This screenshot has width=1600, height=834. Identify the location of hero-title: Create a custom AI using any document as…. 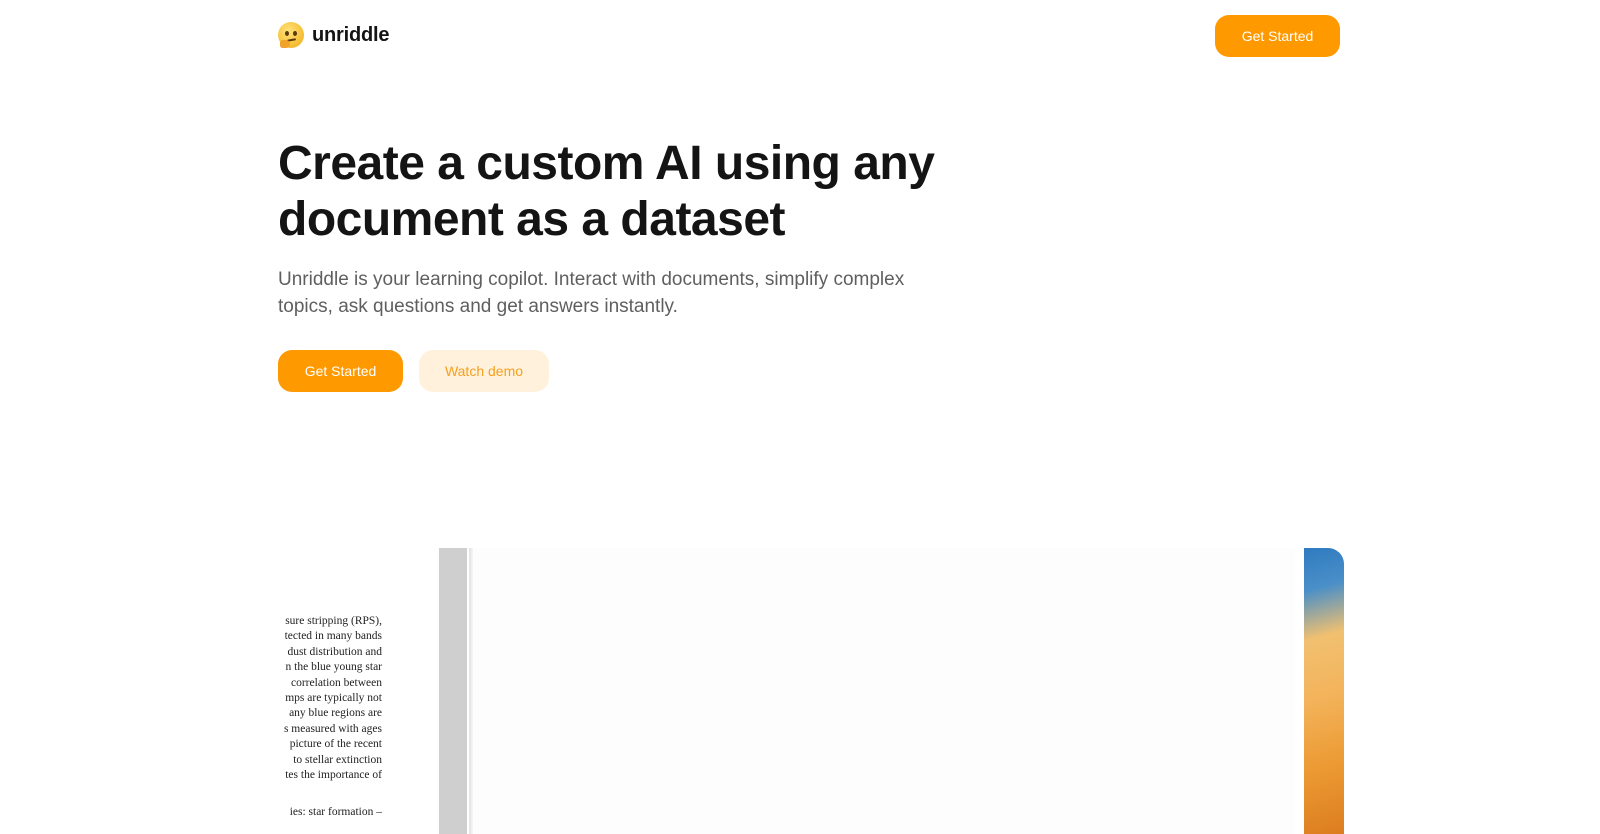
(606, 191).